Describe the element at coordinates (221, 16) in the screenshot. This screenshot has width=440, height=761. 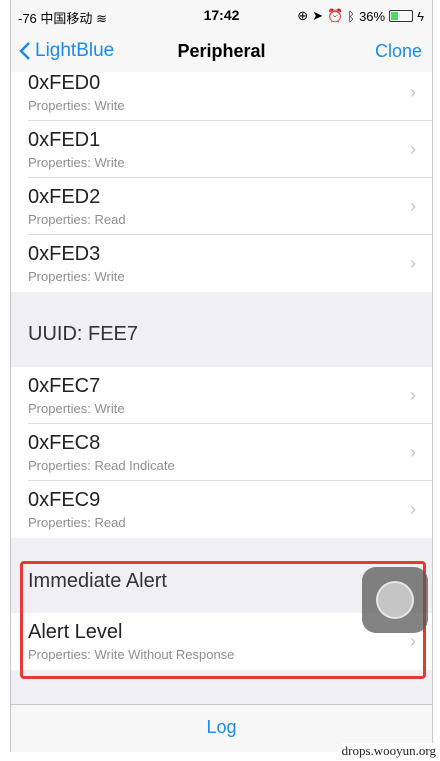
I see `status-bar: -76 中国移动 ≋ 17:42 ⊕ ➤ ⏰ ᛒ 36% ϟ` at that location.